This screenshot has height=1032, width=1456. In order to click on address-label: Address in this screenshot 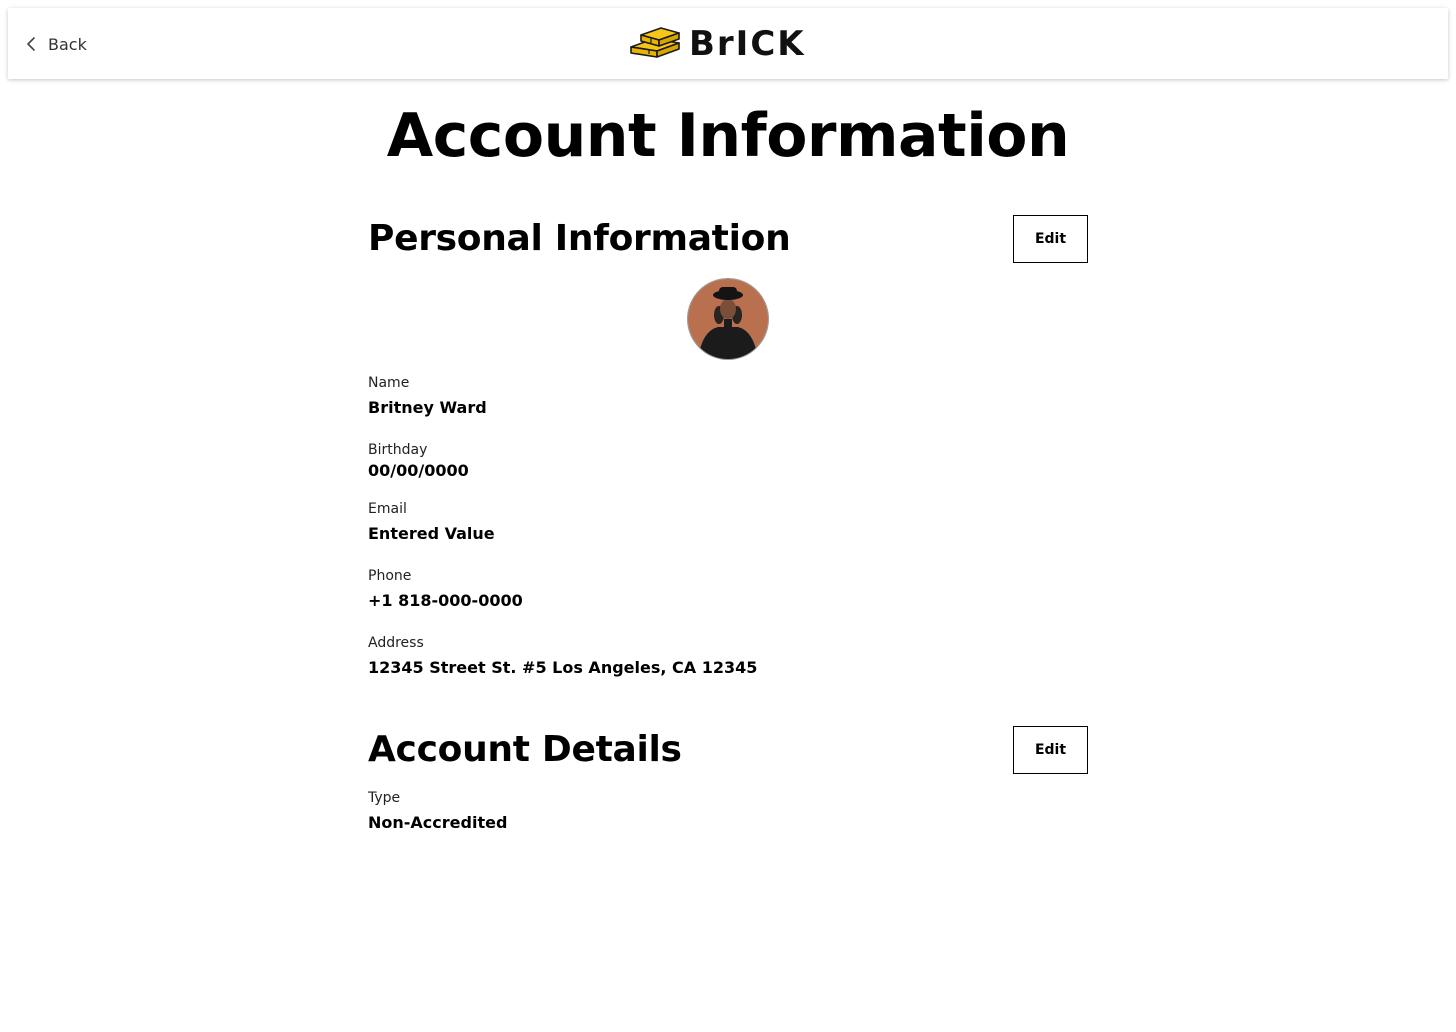, I will do `click(396, 643)`.